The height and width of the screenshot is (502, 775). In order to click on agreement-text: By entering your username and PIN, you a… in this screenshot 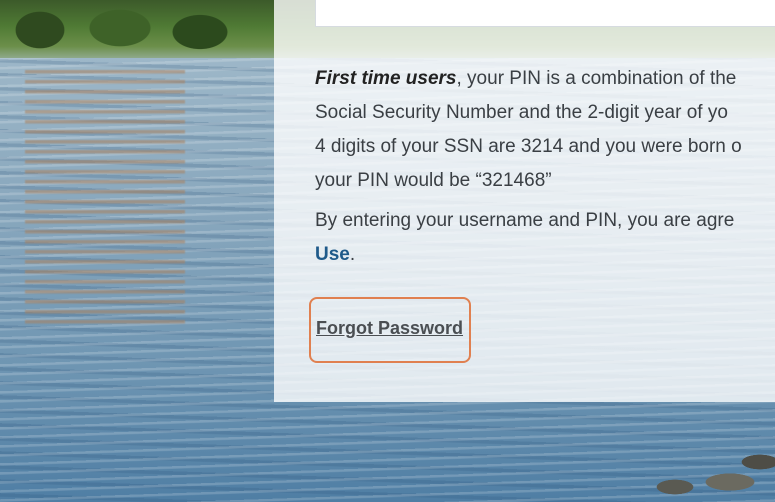, I will do `click(545, 238)`.